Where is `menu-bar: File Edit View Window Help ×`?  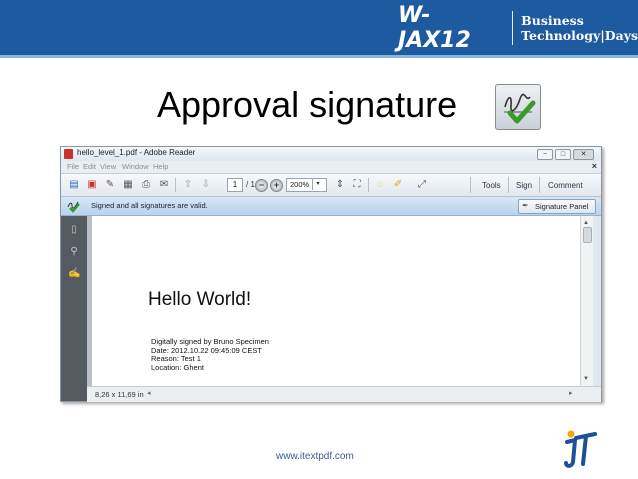
menu-bar: File Edit View Window Help × is located at coordinates (331, 167).